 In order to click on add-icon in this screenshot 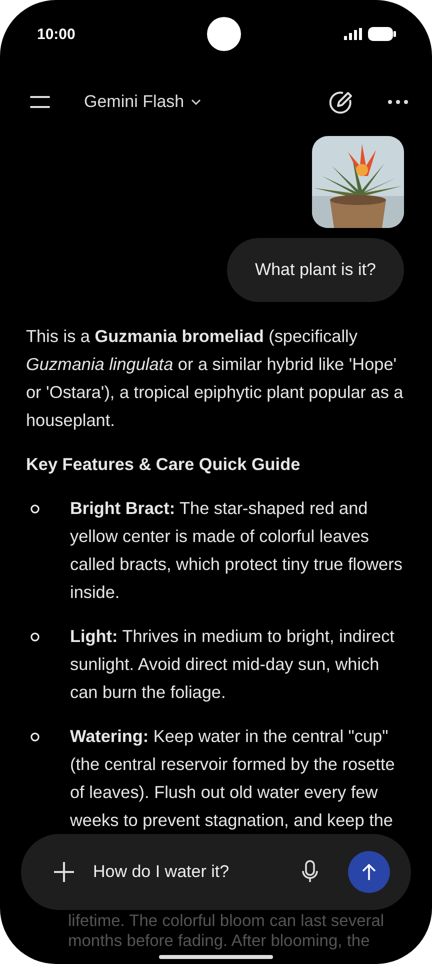, I will do `click(64, 872)`.